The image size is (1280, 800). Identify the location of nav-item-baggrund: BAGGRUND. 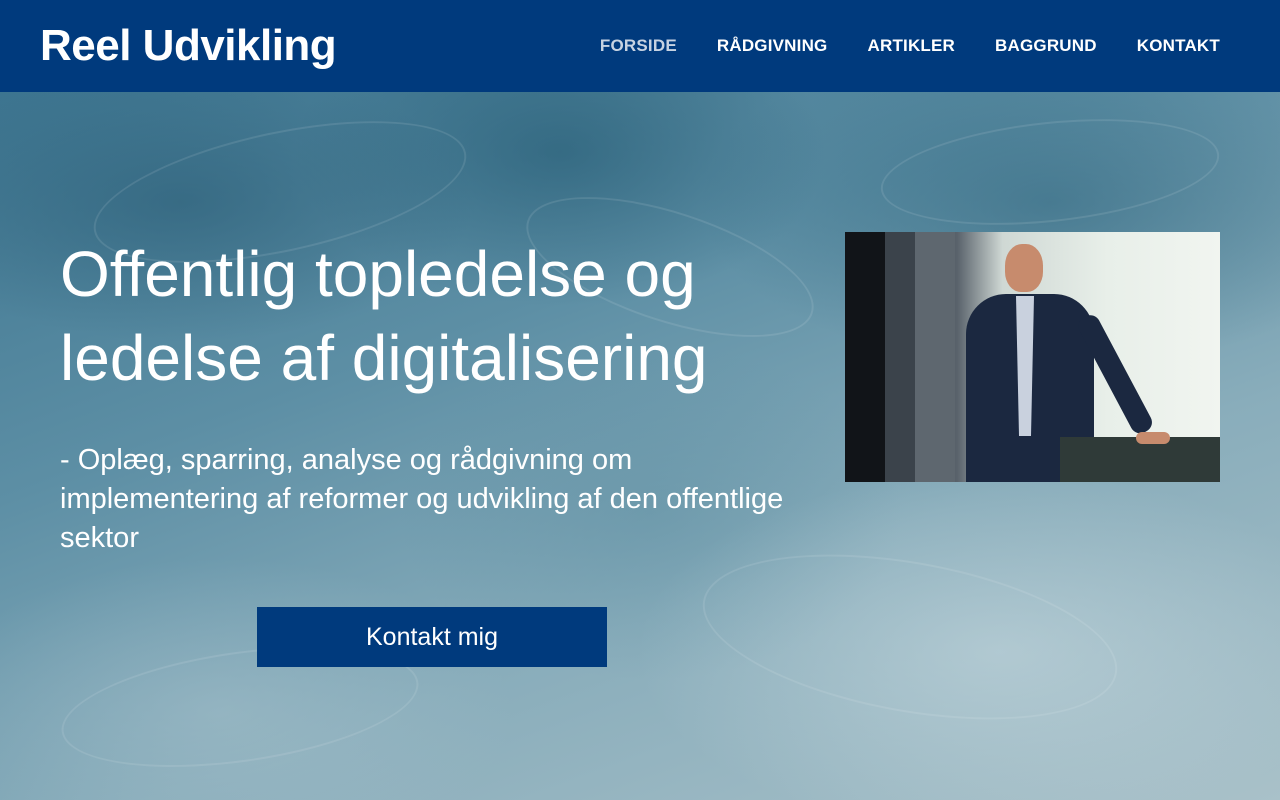
(1046, 46).